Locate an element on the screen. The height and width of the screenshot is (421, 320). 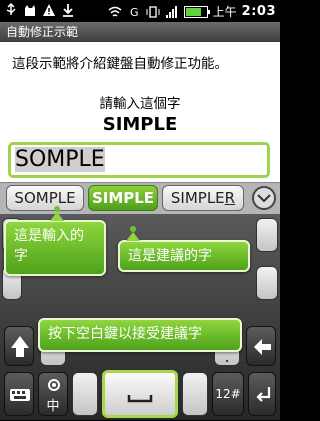
tooltip-typed-text: 這是輸入的字 is located at coordinates (49, 246).